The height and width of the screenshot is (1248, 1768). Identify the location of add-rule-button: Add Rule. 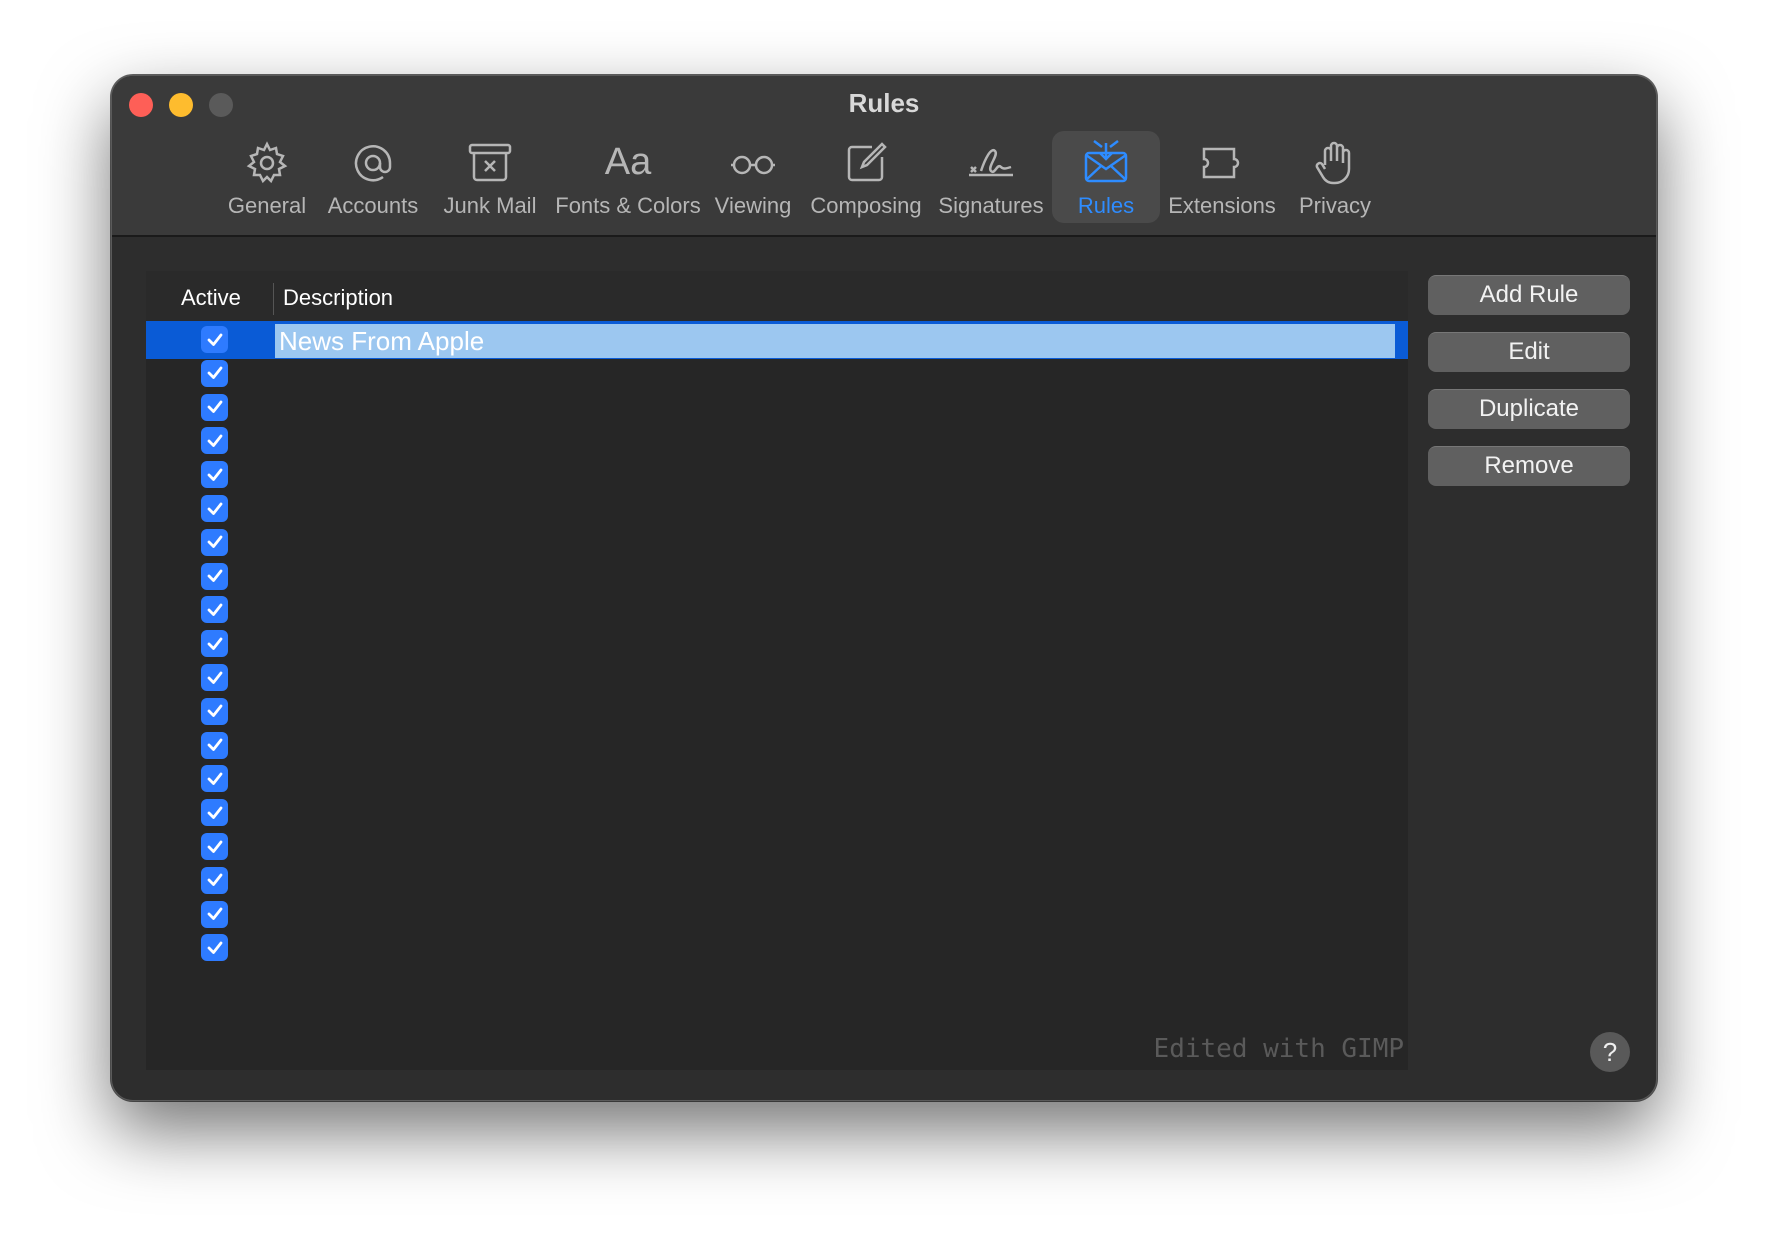
(1529, 295).